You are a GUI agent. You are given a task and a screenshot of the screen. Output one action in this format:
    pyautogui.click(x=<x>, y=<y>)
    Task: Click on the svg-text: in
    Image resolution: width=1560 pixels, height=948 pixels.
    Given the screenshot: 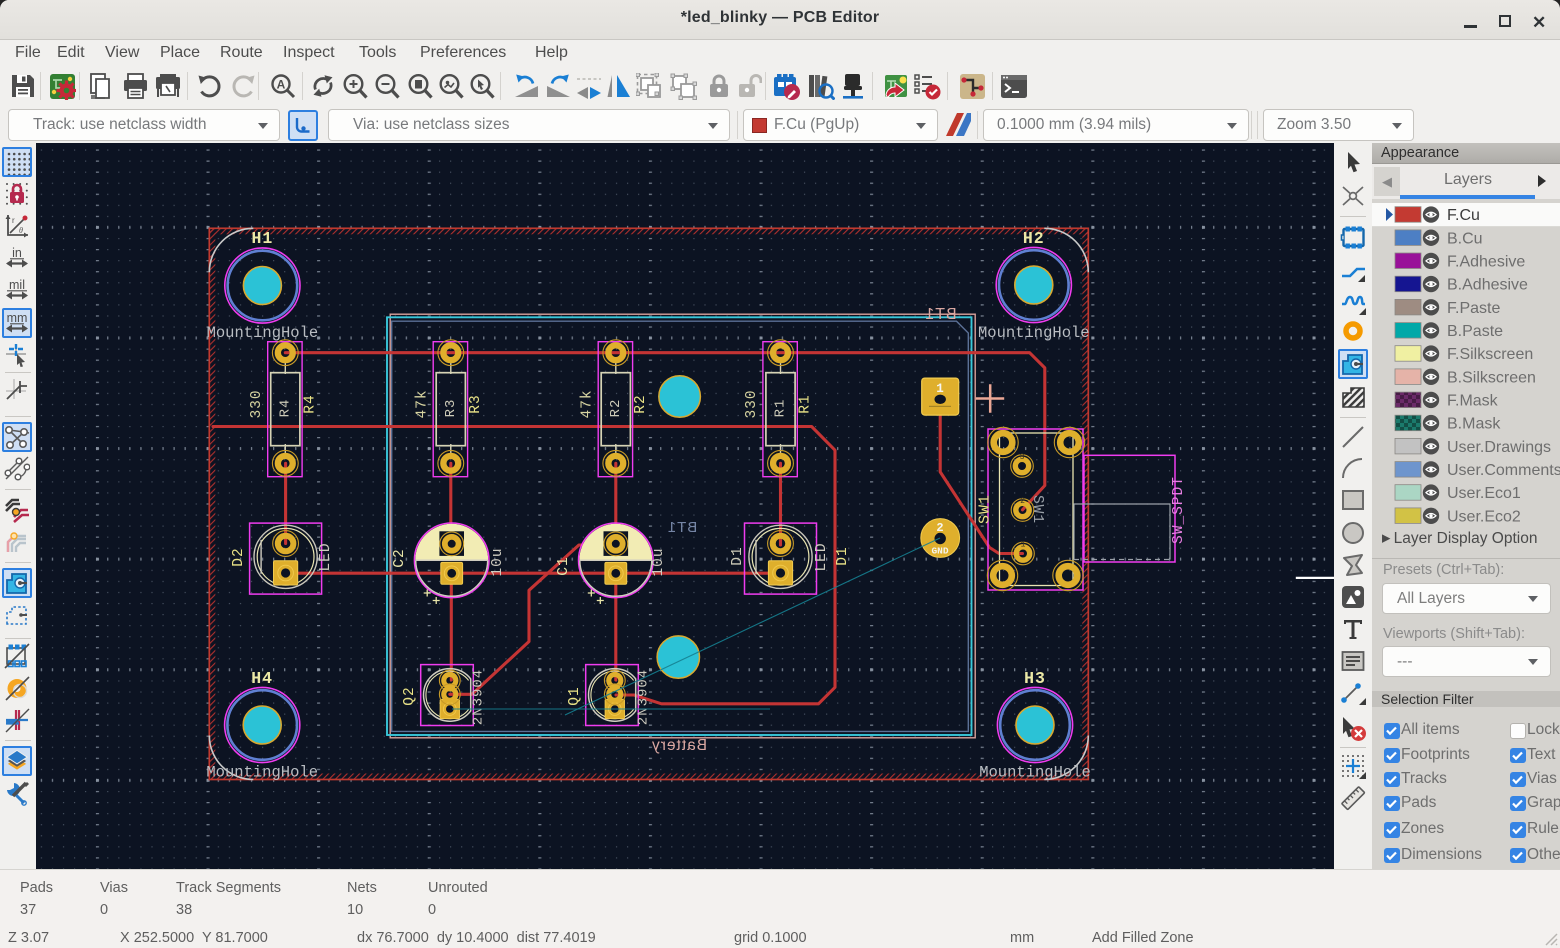 What is the action you would take?
    pyautogui.click(x=17, y=253)
    